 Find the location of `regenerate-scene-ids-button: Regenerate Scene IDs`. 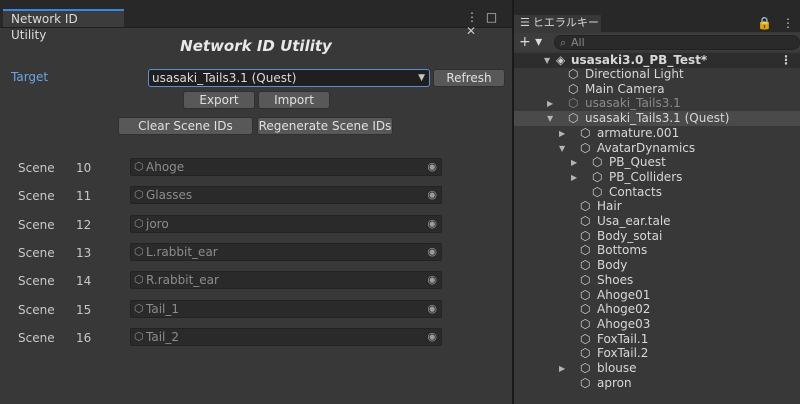

regenerate-scene-ids-button: Regenerate Scene IDs is located at coordinates (325, 126).